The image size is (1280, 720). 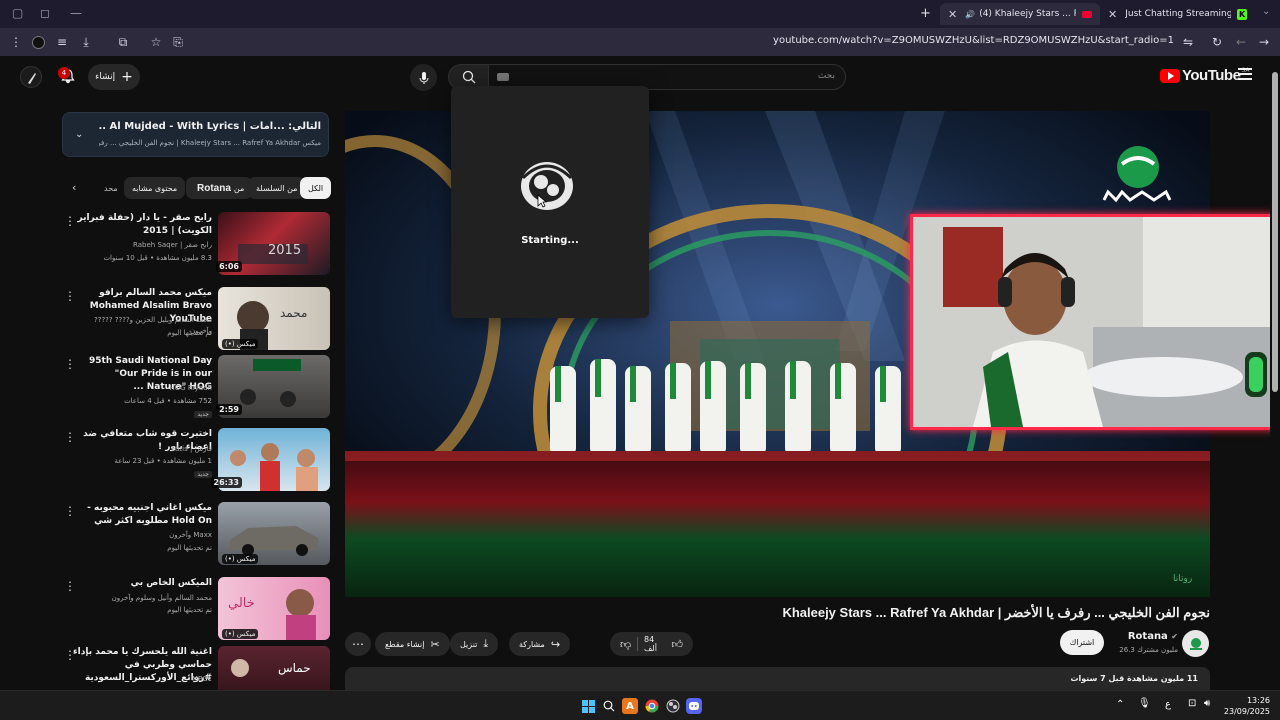 What do you see at coordinates (1168, 704) in the screenshot?
I see `input-language: ع` at bounding box center [1168, 704].